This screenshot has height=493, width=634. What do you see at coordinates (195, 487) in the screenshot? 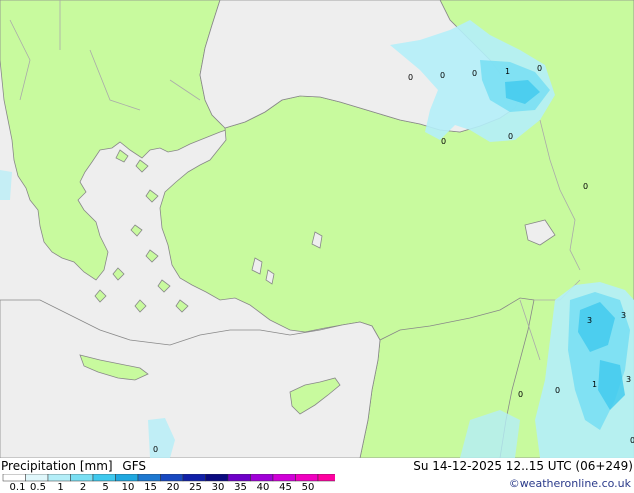
I see `scale-tick: 25` at bounding box center [195, 487].